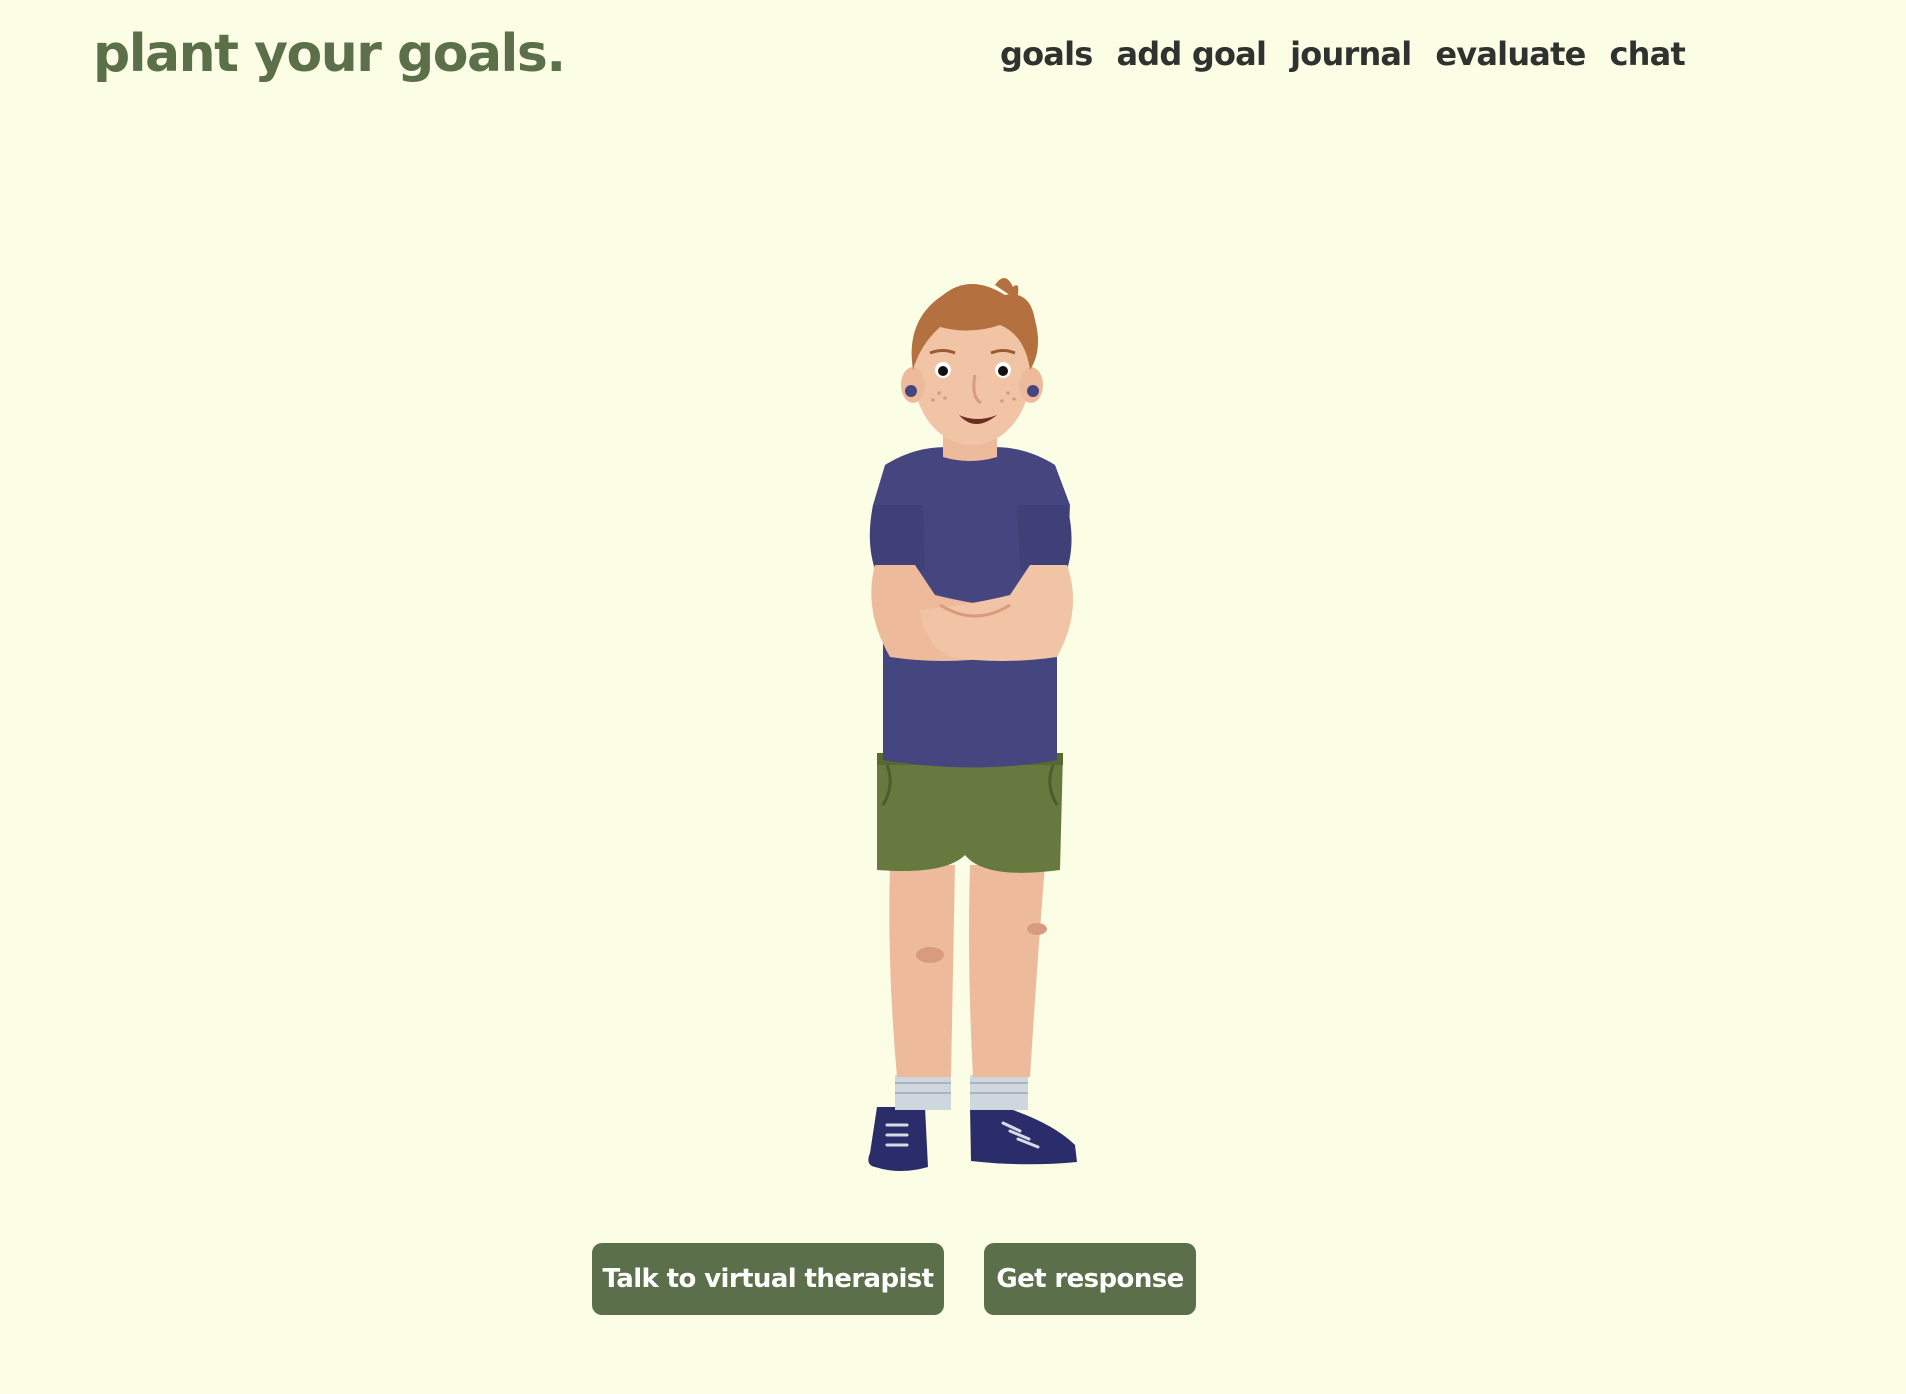 The image size is (1906, 1394). What do you see at coordinates (972, 724) in the screenshot?
I see `character-illustration` at bounding box center [972, 724].